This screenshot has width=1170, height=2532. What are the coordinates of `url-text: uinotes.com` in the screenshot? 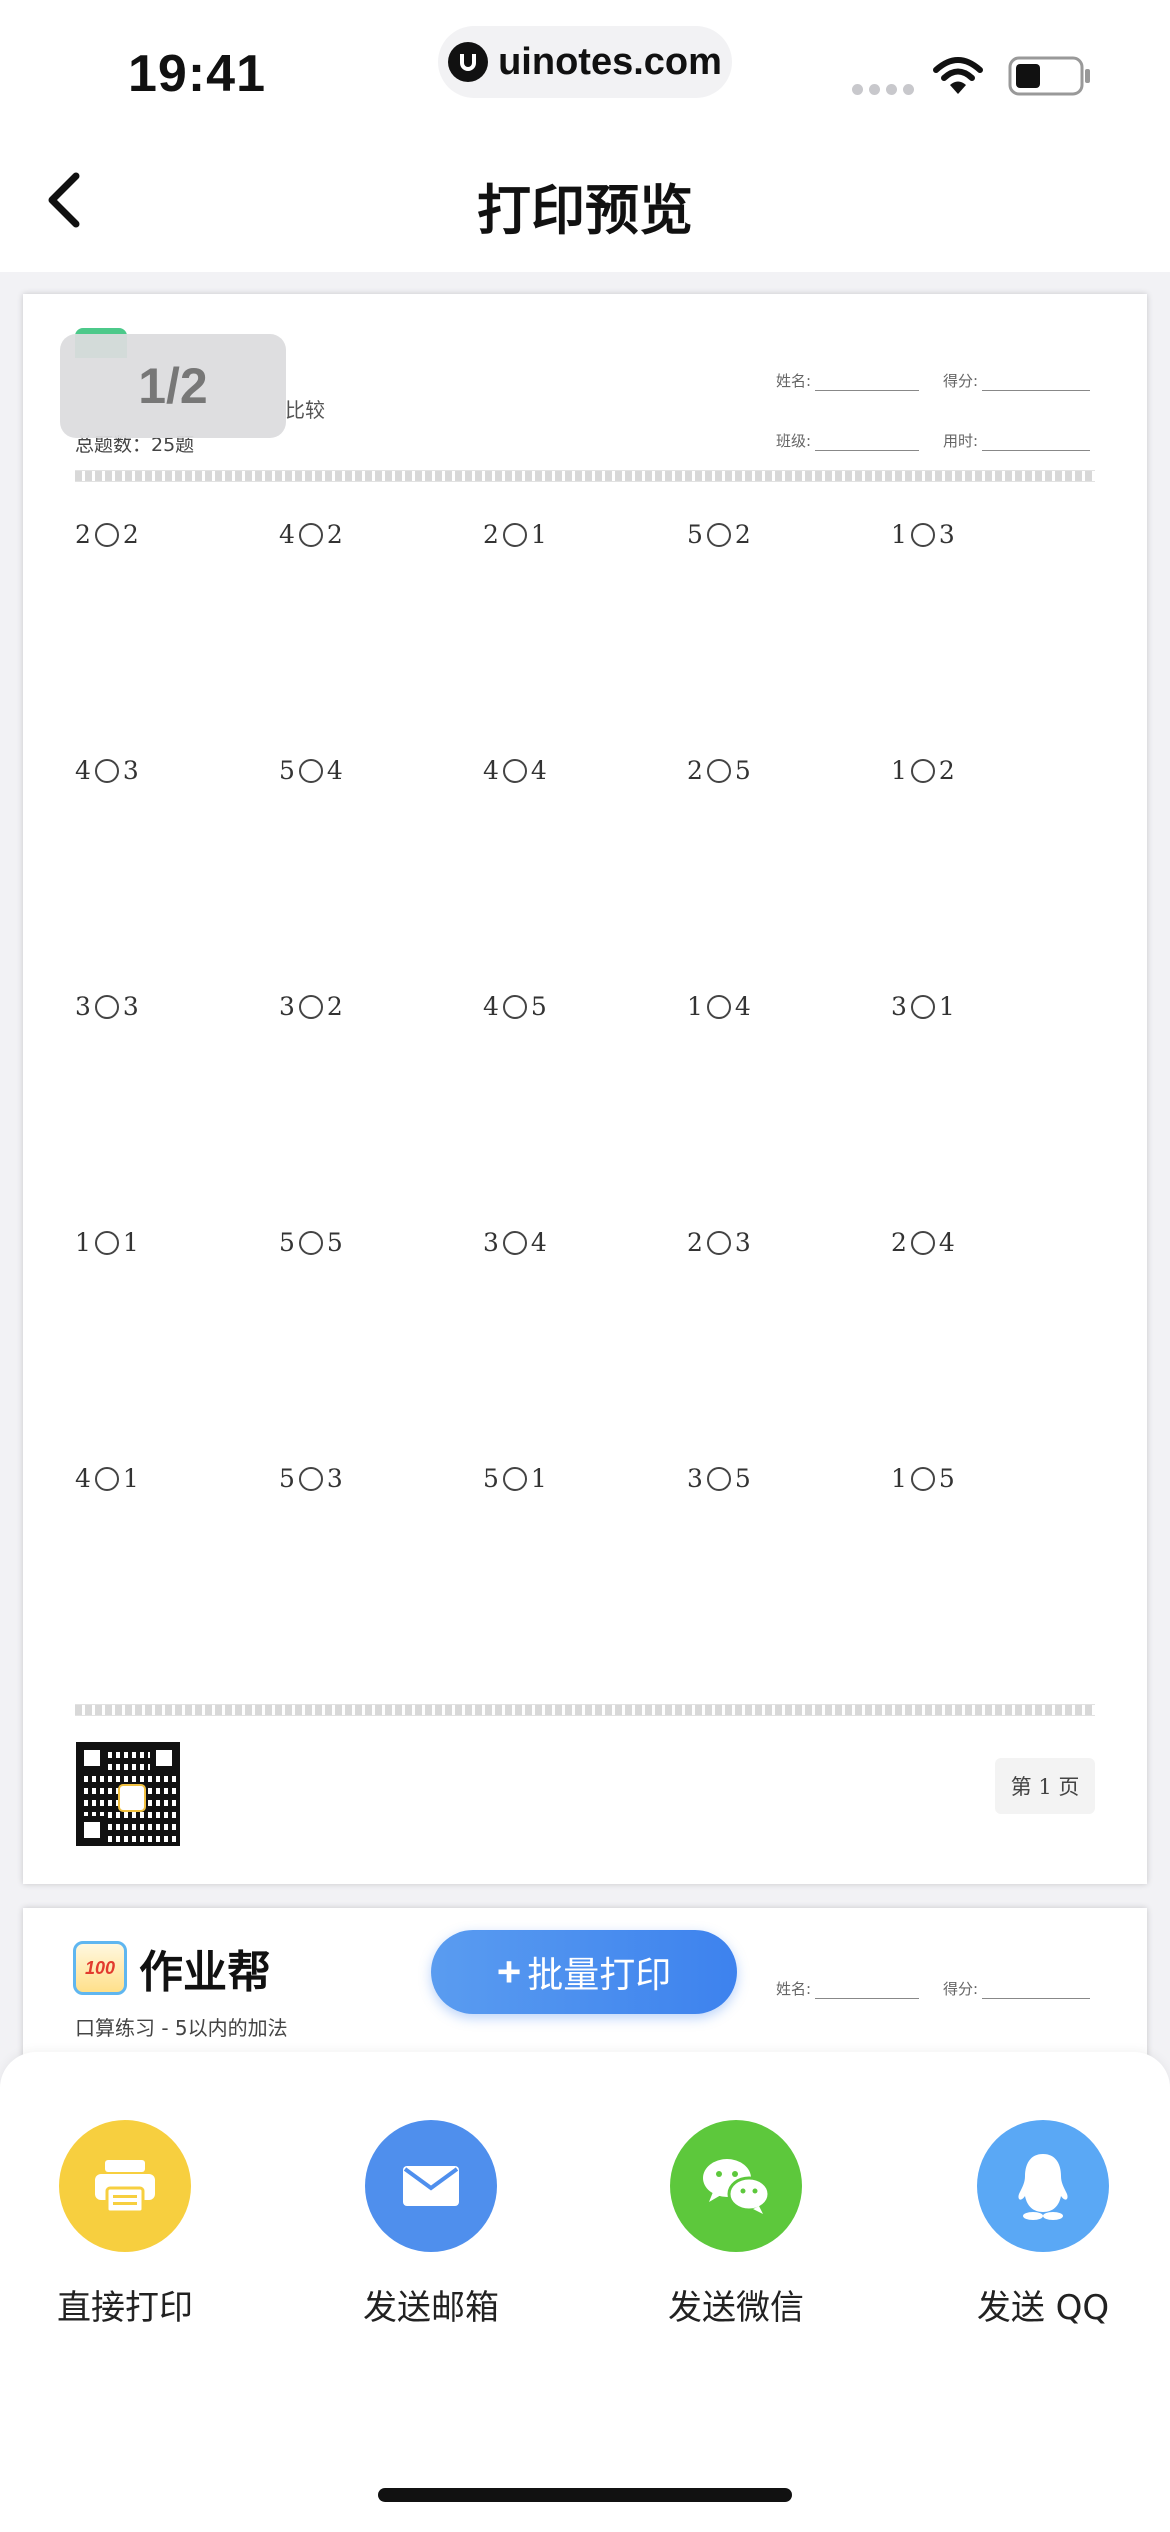 It's located at (610, 61).